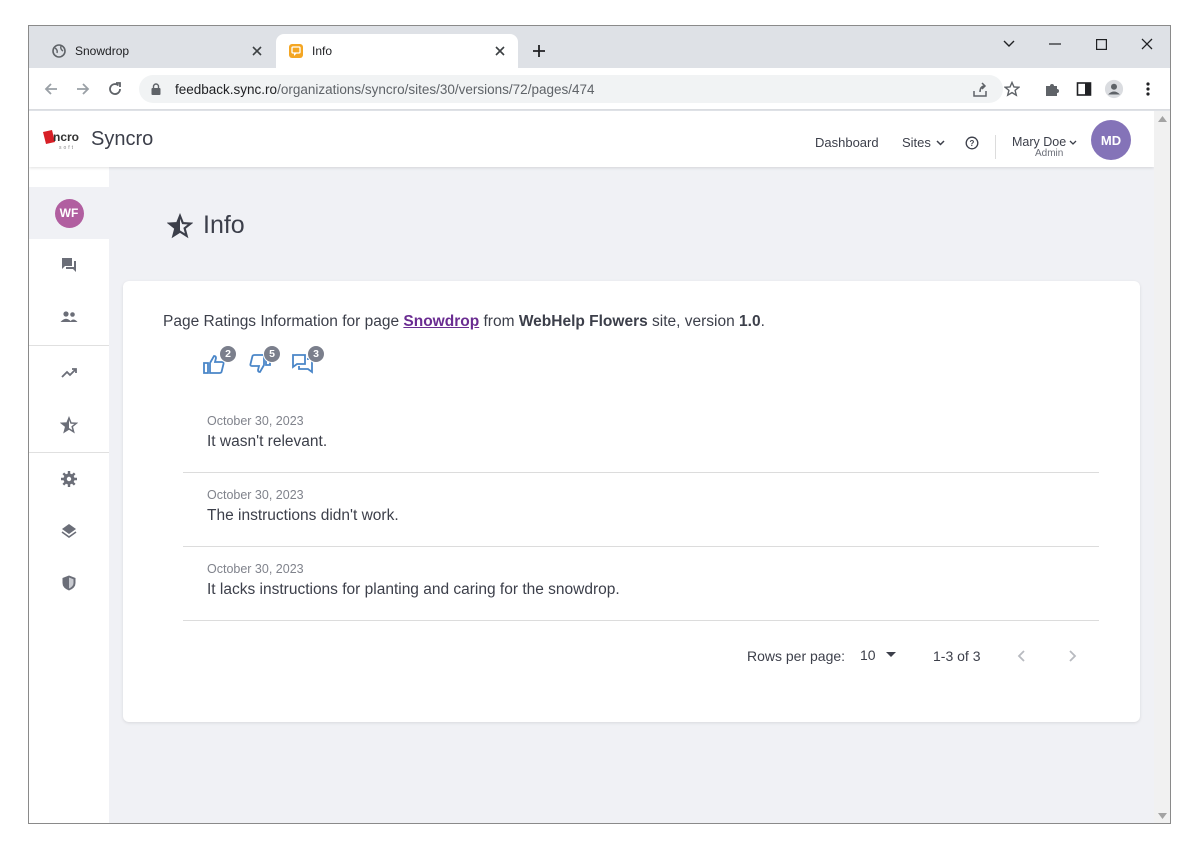 This screenshot has height=850, width=1200. Describe the element at coordinates (59, 51) in the screenshot. I see `globe-icon` at that location.